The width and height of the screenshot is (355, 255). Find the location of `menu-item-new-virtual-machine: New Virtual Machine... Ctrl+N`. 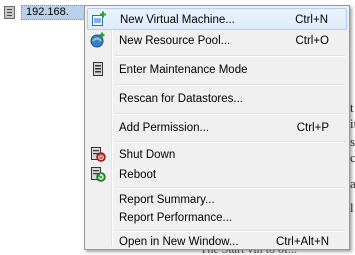

menu-item-new-virtual-machine: New Virtual Machine... Ctrl+N is located at coordinates (217, 19).